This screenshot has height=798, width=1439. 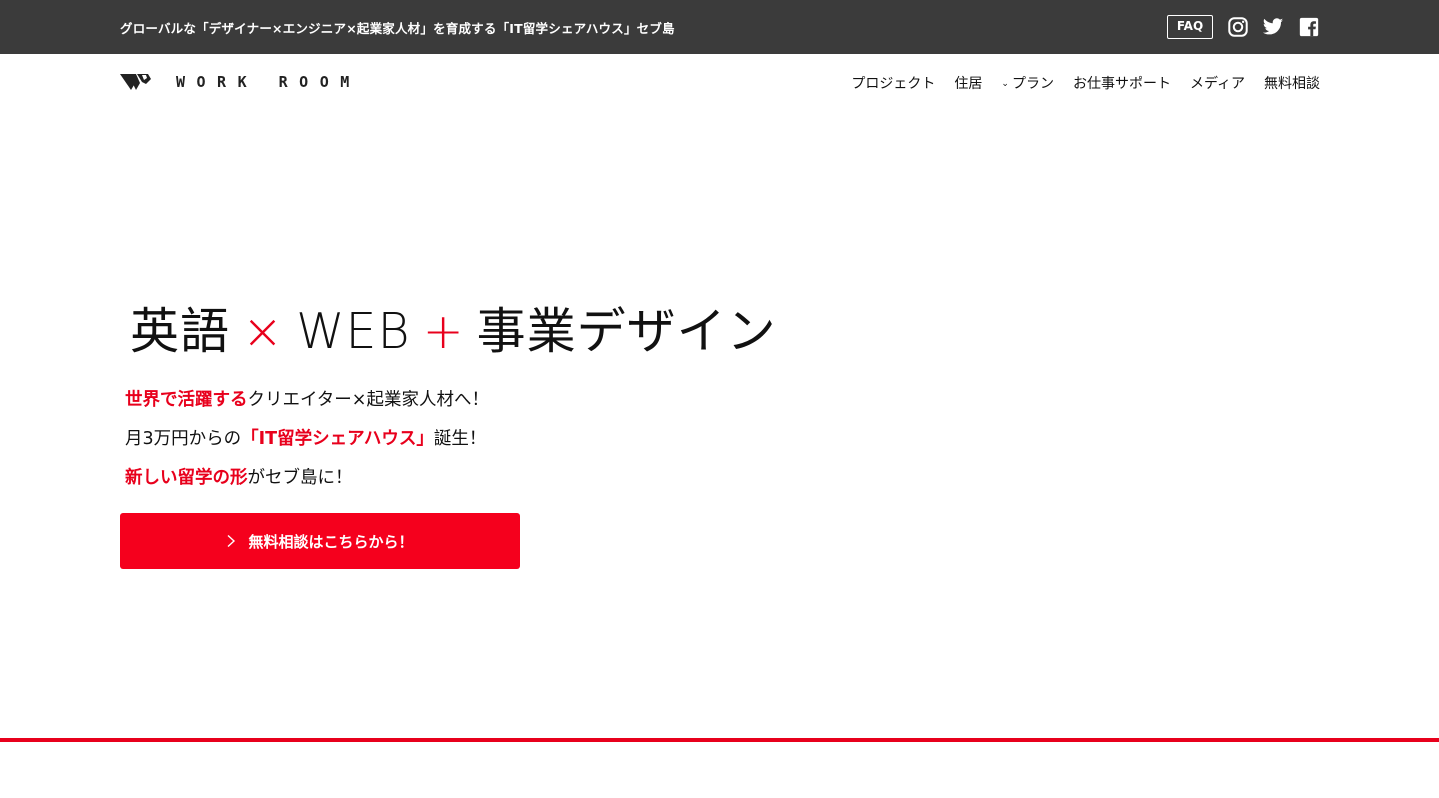 I want to click on nav-menu: プロジェクト 住居 ⌄ プラン お仕事サポート メディア 無料相談, so click(x=1085, y=83).